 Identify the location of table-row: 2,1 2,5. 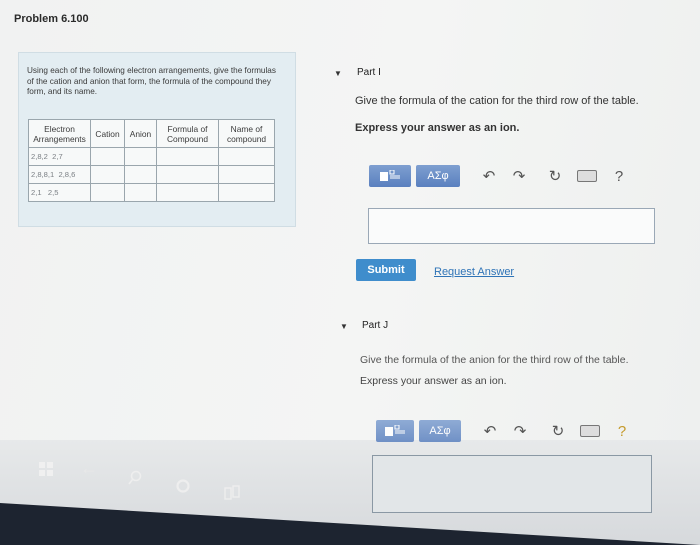
(151, 192).